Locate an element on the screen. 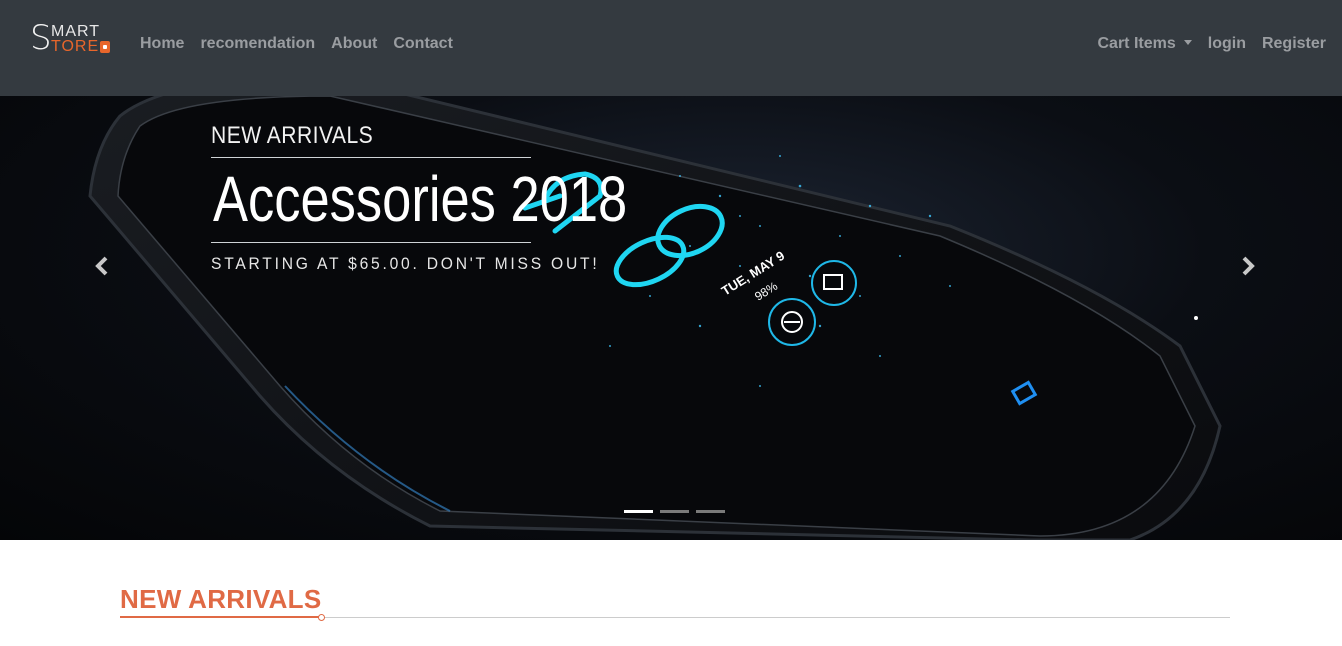 This screenshot has height=646, width=1342. carousel-indicators is located at coordinates (674, 511).